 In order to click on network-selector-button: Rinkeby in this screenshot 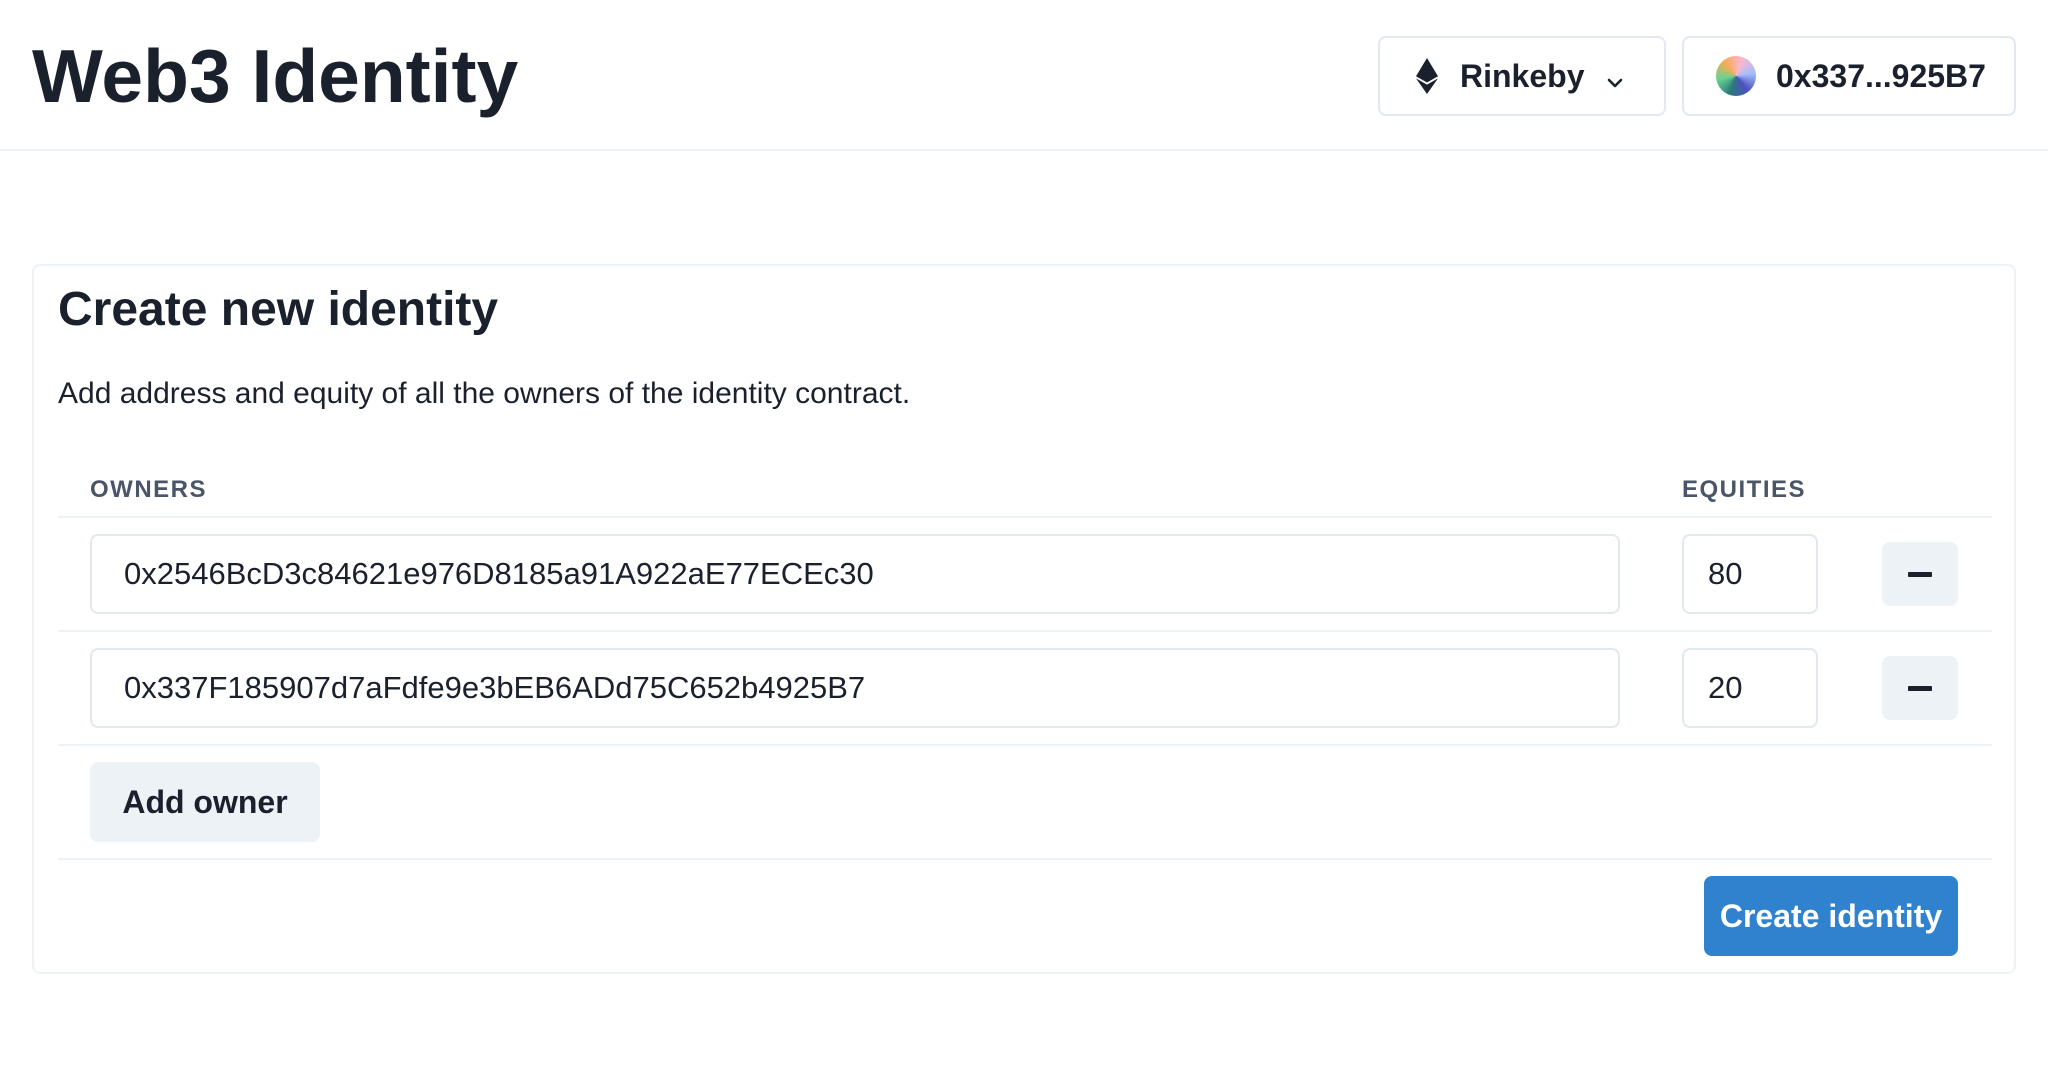, I will do `click(1522, 76)`.